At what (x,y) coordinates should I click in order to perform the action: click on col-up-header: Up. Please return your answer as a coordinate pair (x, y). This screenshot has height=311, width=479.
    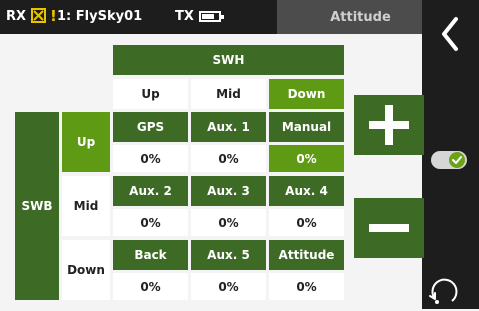
    Looking at the image, I should click on (150, 94).